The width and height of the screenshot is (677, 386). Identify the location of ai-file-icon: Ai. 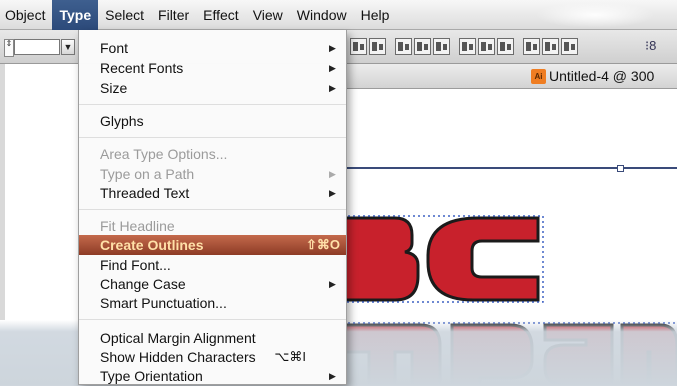
(538, 76).